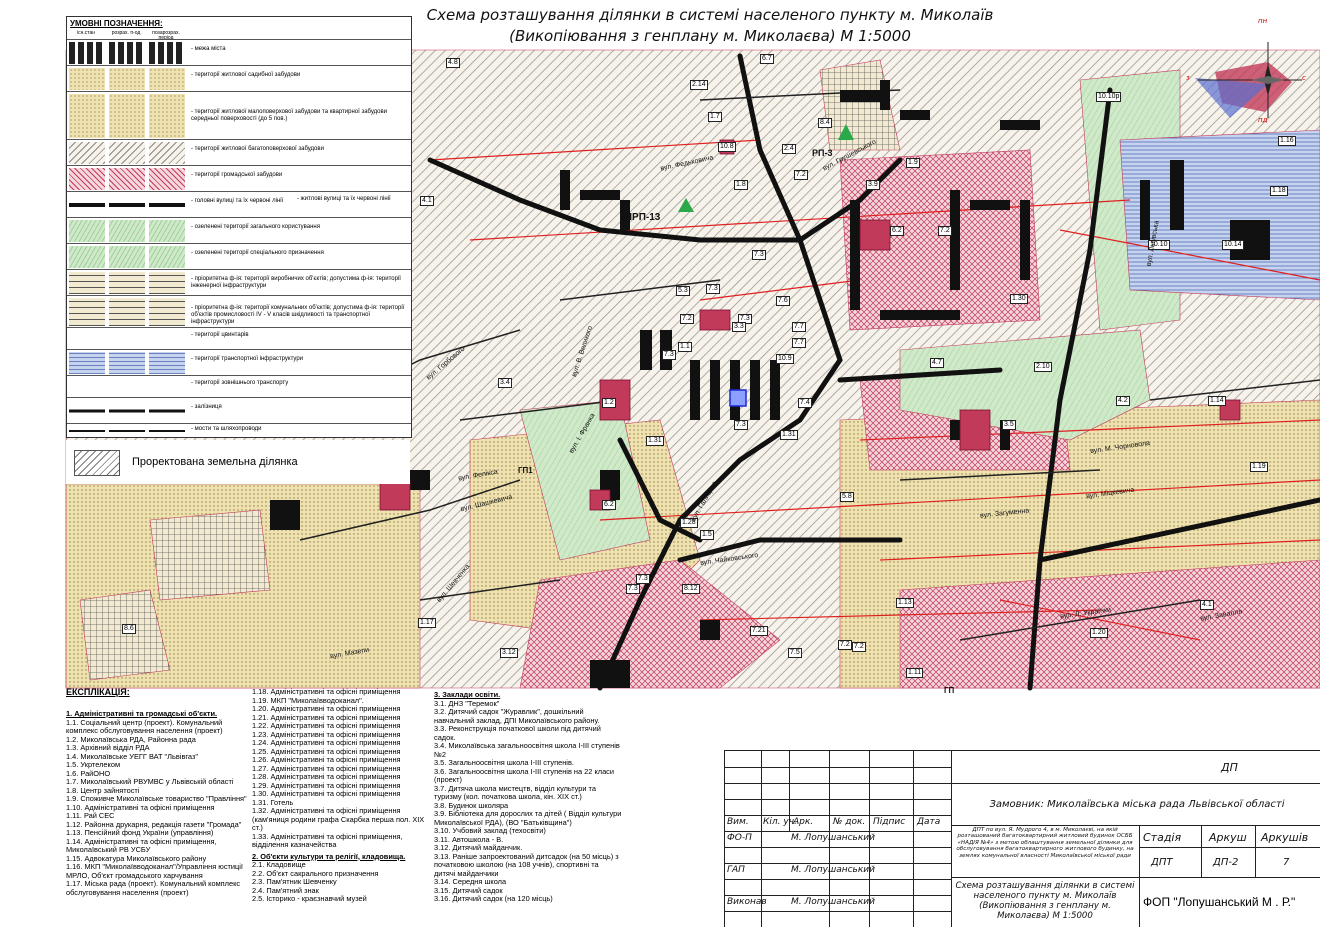 This screenshot has width=1320, height=927. I want to click on legend-col-calc: розрах. п-од, so click(126, 33).